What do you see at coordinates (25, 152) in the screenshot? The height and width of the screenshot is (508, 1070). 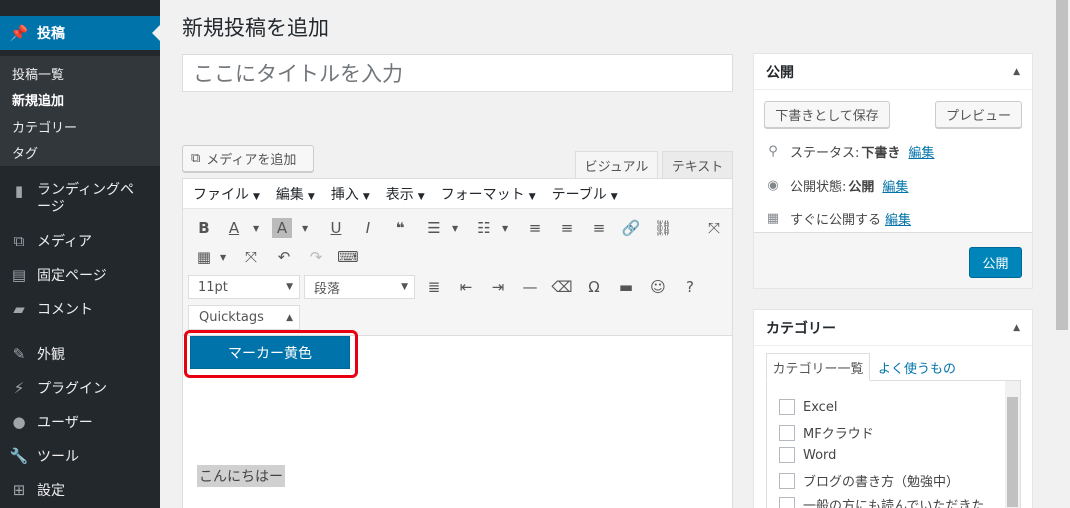 I see `submenu-tags: タグ` at bounding box center [25, 152].